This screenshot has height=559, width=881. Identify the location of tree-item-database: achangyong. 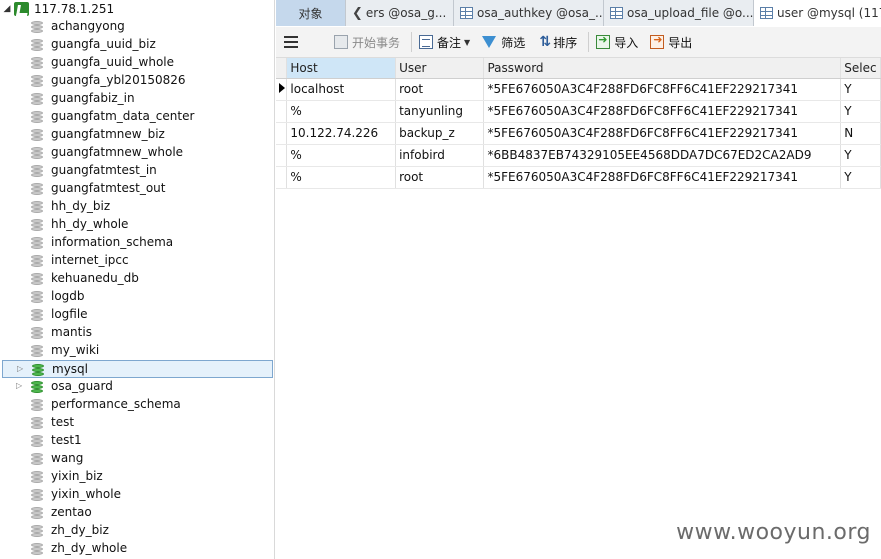
(137, 27).